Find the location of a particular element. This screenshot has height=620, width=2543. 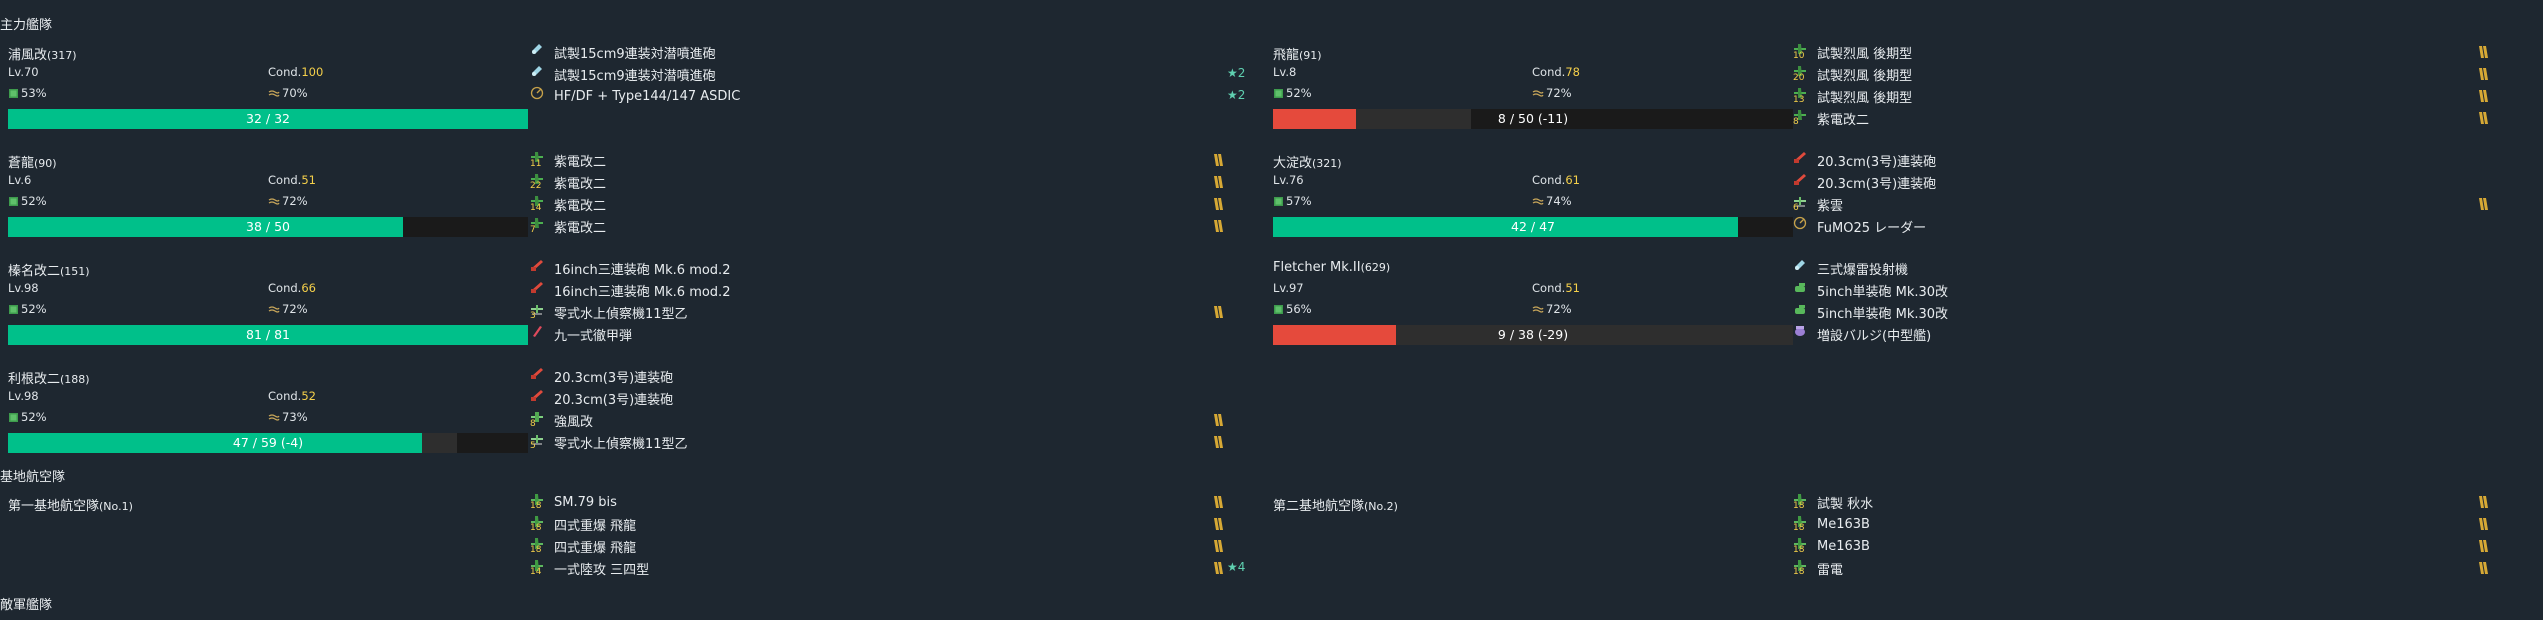

ship-level: Lv.97 is located at coordinates (1288, 288).